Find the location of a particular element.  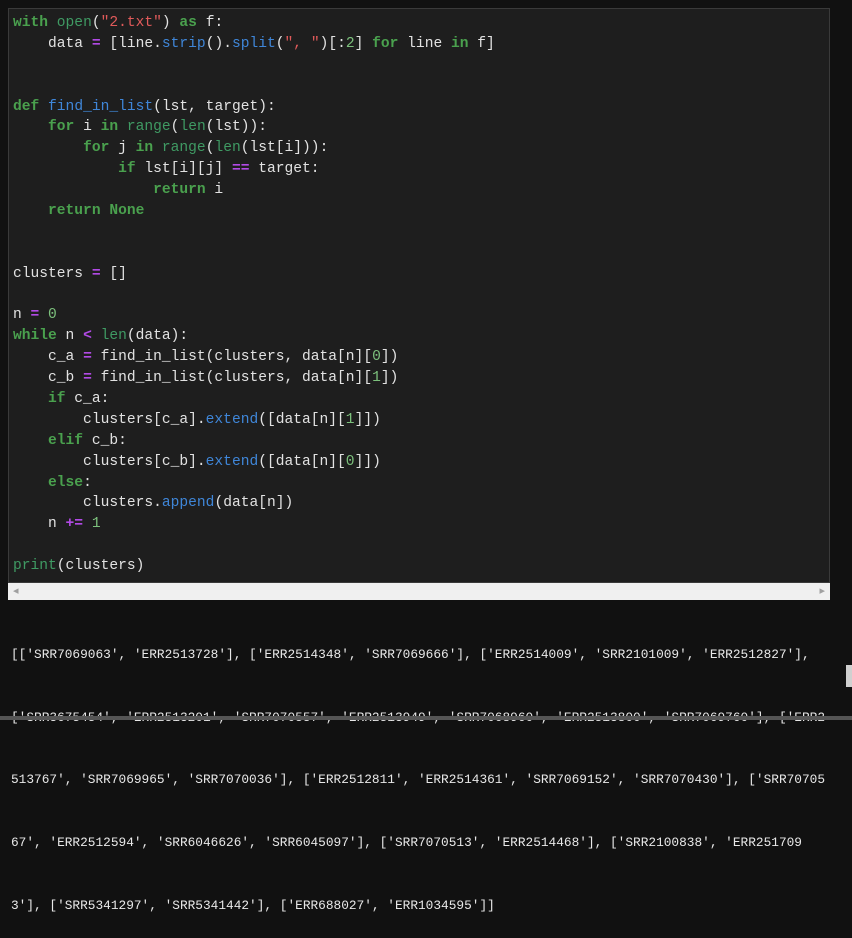

code-line: clusters[c_a].extend([data[n][1]]) is located at coordinates (254, 420).